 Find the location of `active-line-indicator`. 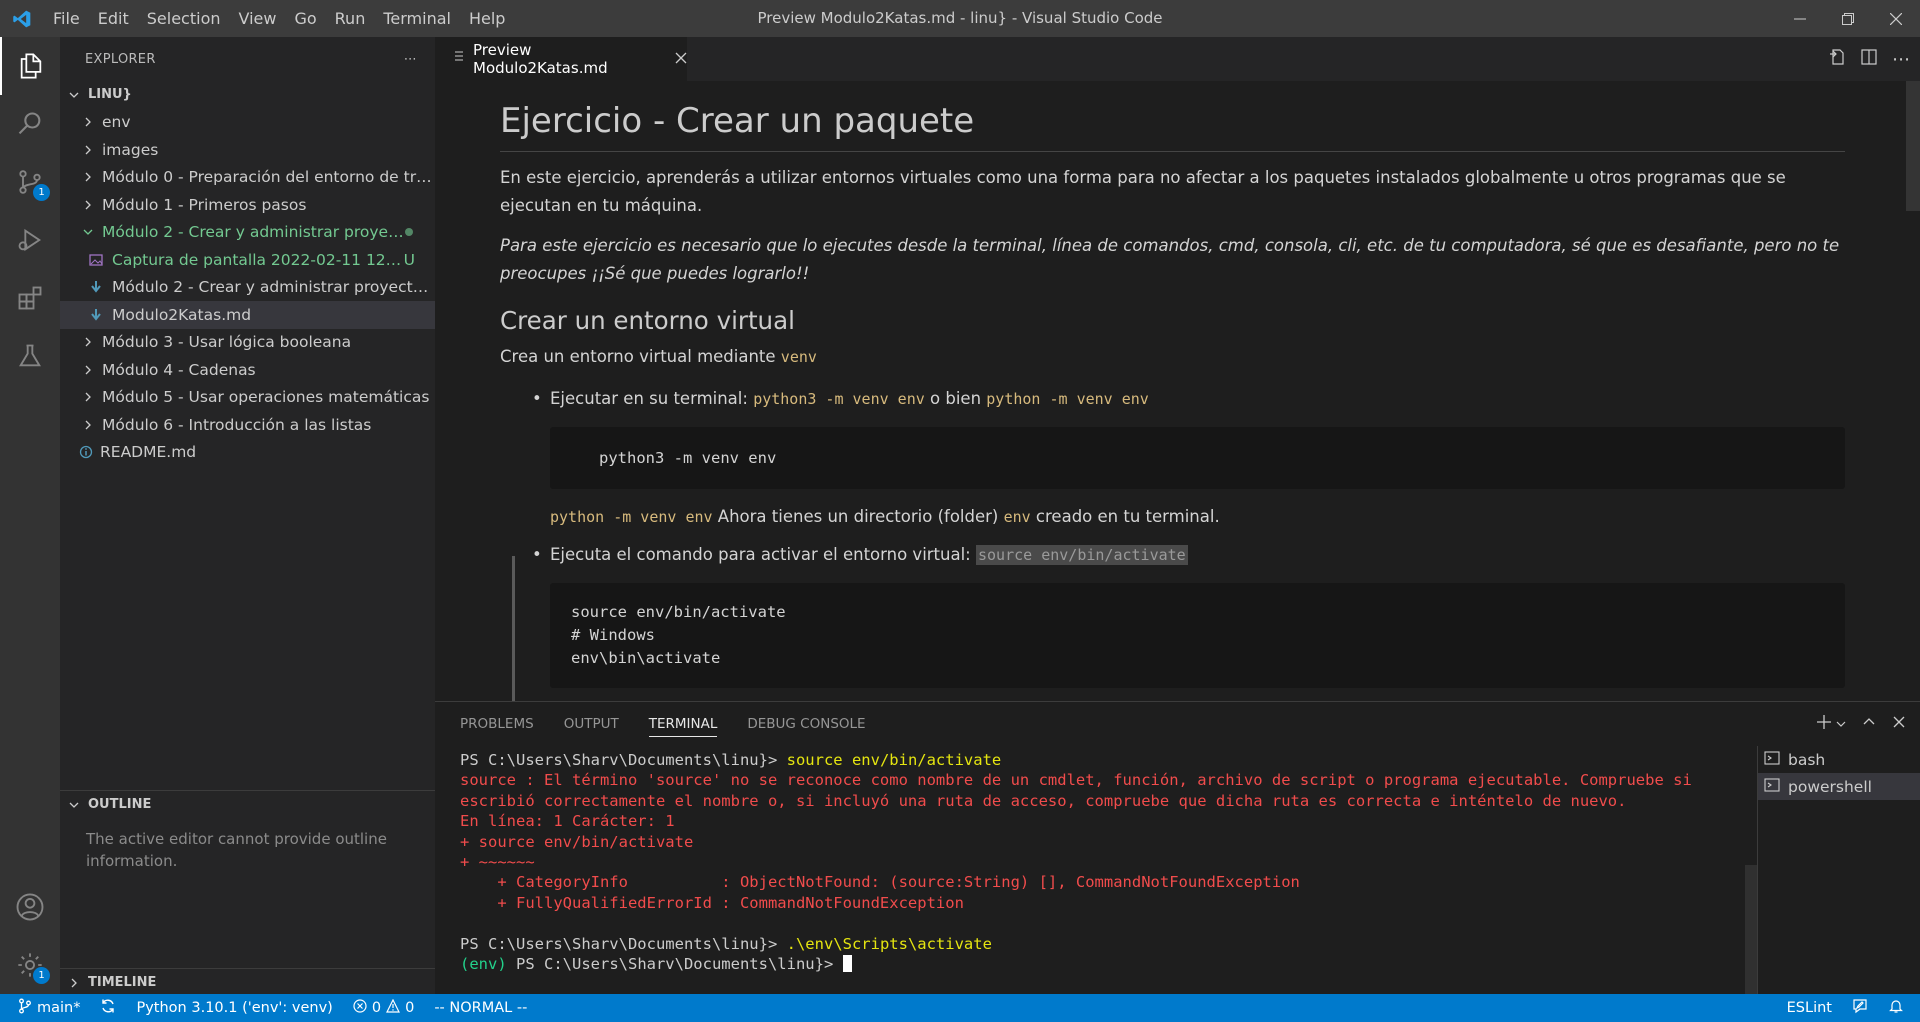

active-line-indicator is located at coordinates (513, 628).